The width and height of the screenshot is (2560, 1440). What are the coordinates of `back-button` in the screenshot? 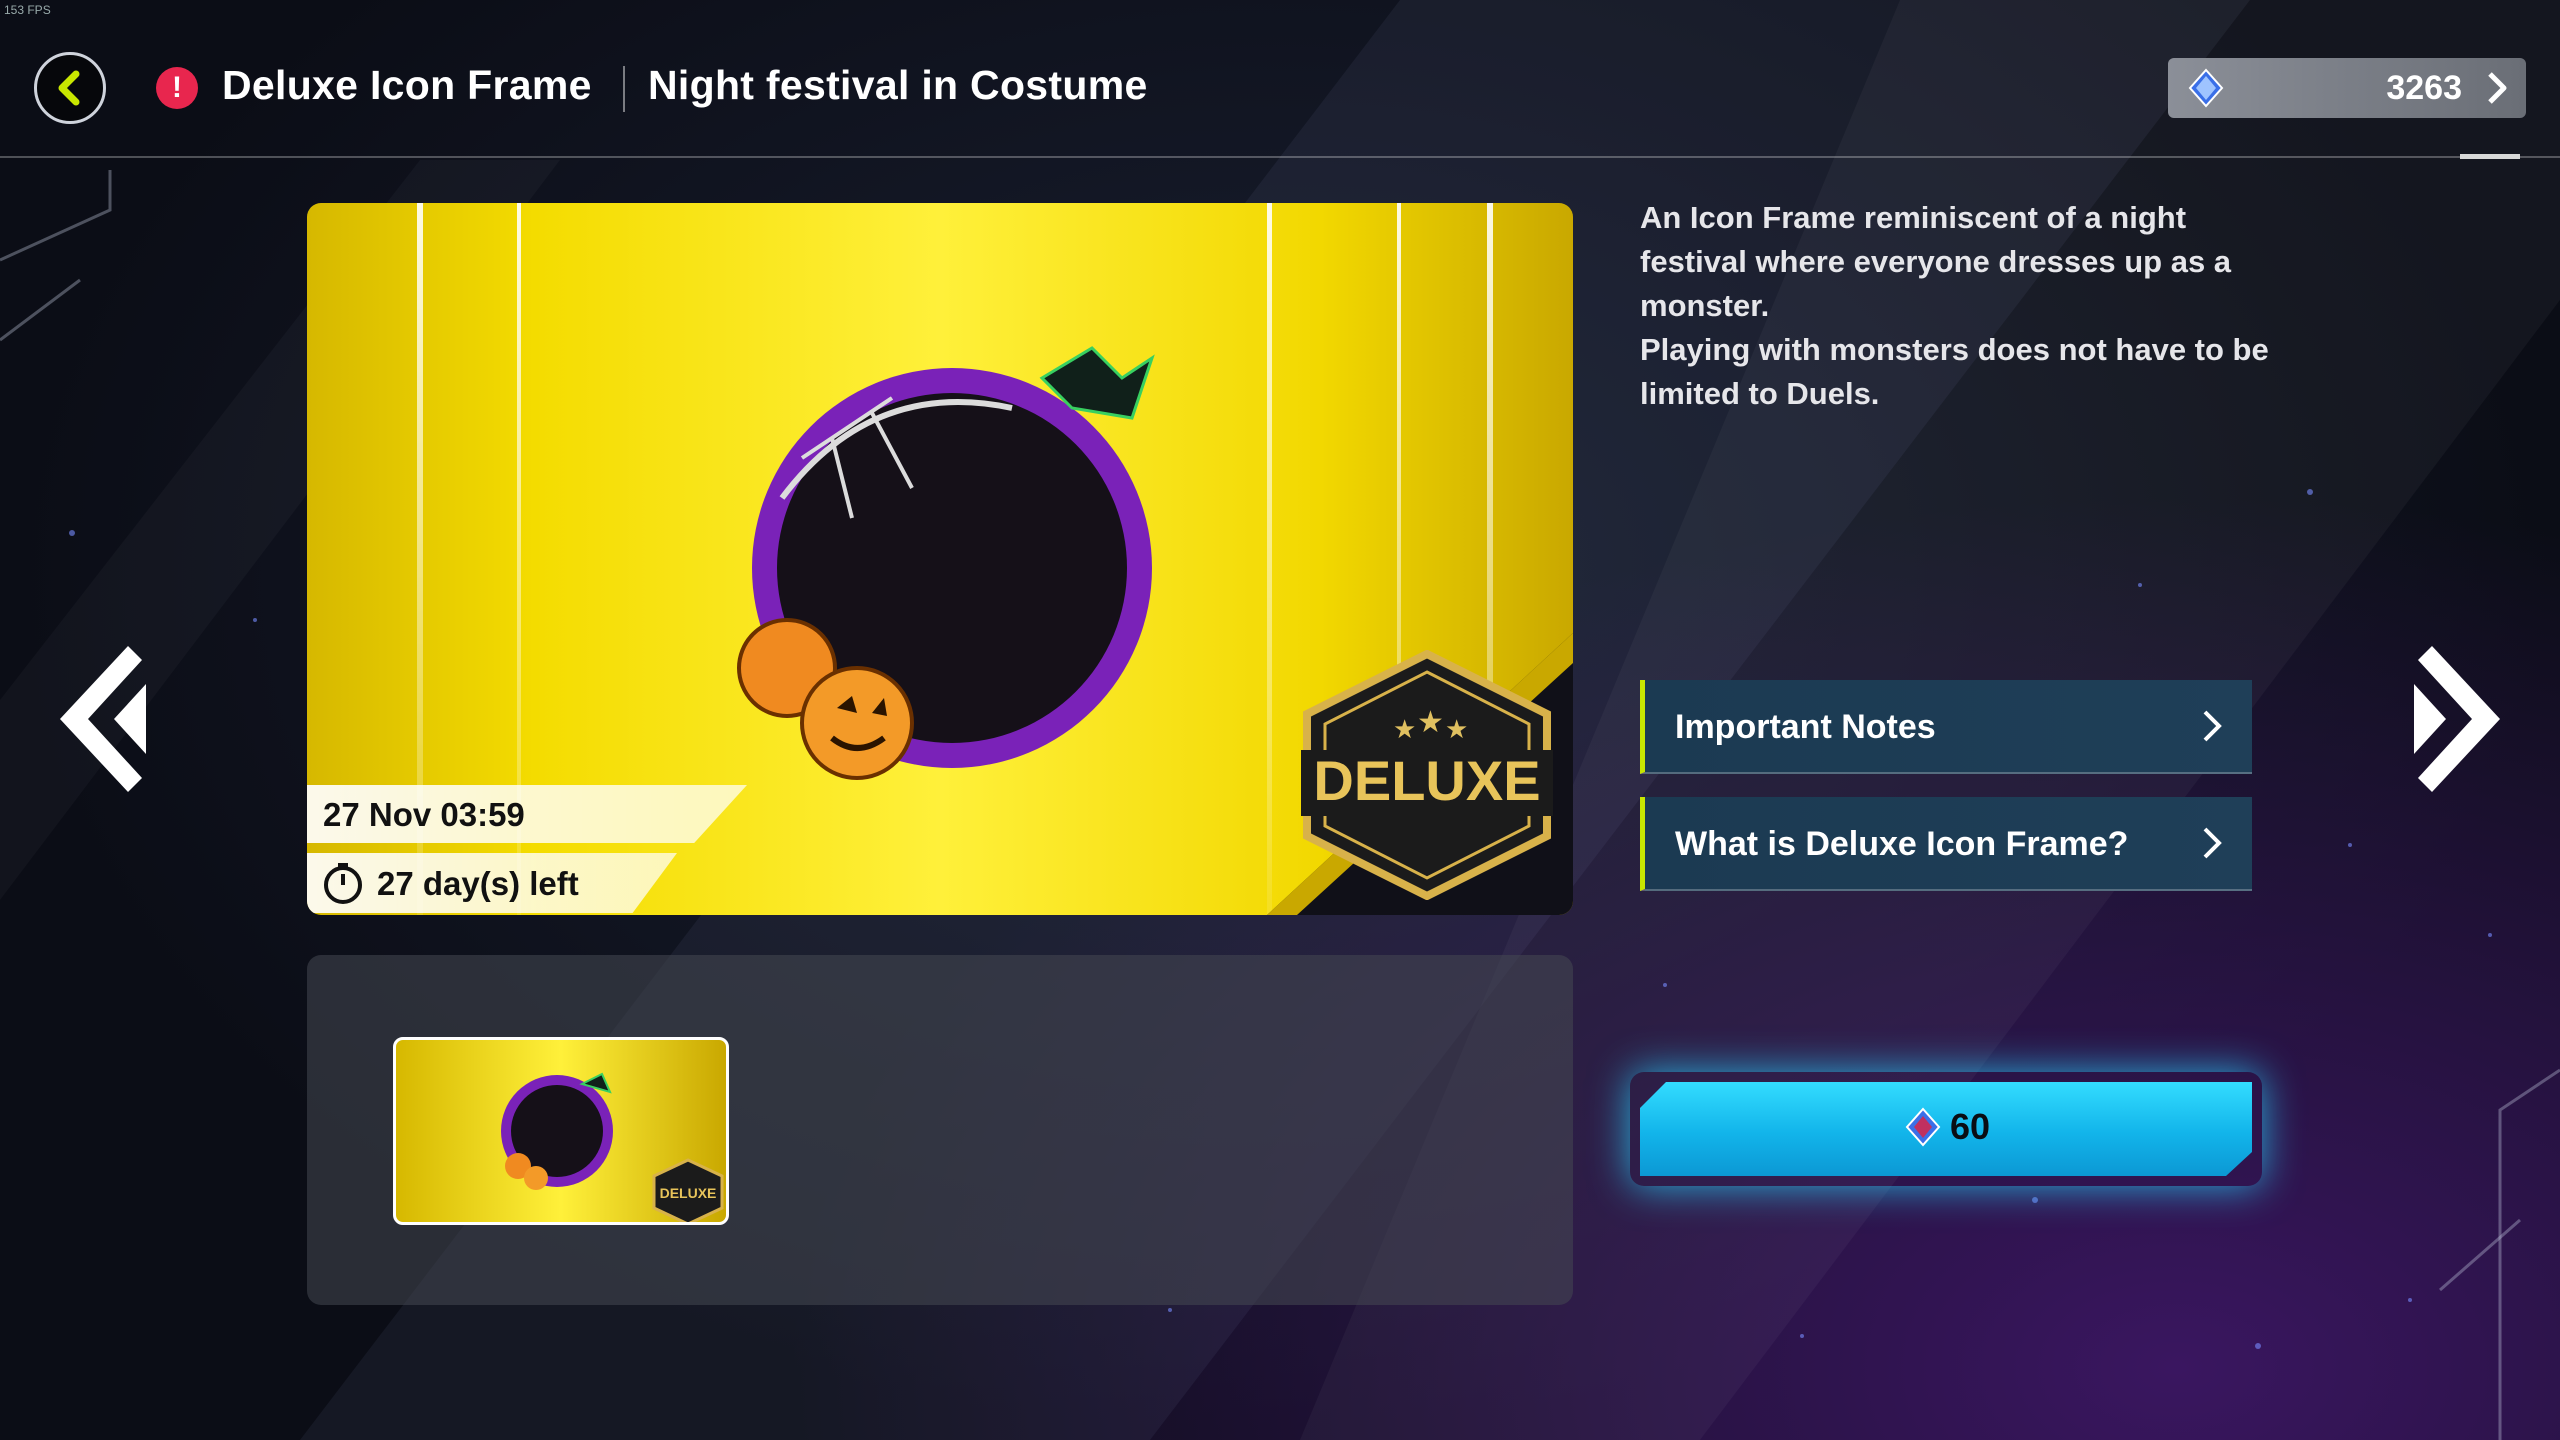 It's located at (70, 88).